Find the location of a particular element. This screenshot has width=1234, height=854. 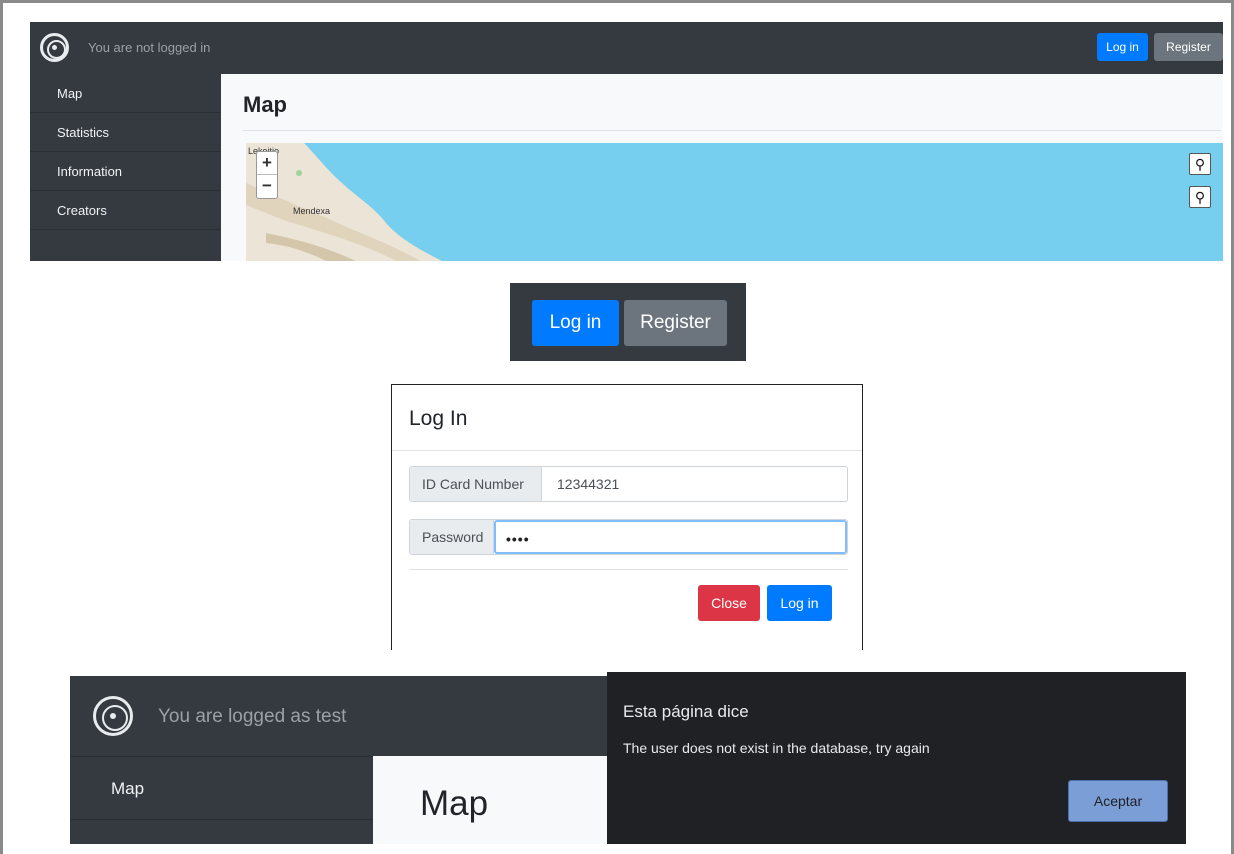

dialog-title: Esta página dice is located at coordinates (686, 711).